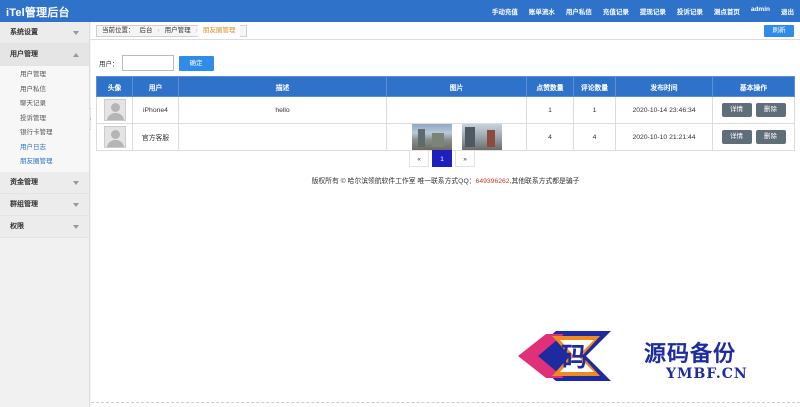 The width and height of the screenshot is (800, 407). Describe the element at coordinates (219, 31) in the screenshot. I see `breadcrumb-current: 朋友圈管理` at that location.